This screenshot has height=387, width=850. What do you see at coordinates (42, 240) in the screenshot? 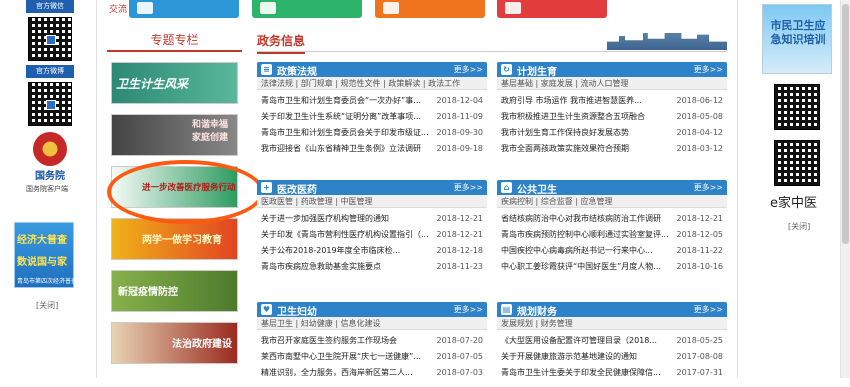
I see `promo-line1: 经济大普查` at bounding box center [42, 240].